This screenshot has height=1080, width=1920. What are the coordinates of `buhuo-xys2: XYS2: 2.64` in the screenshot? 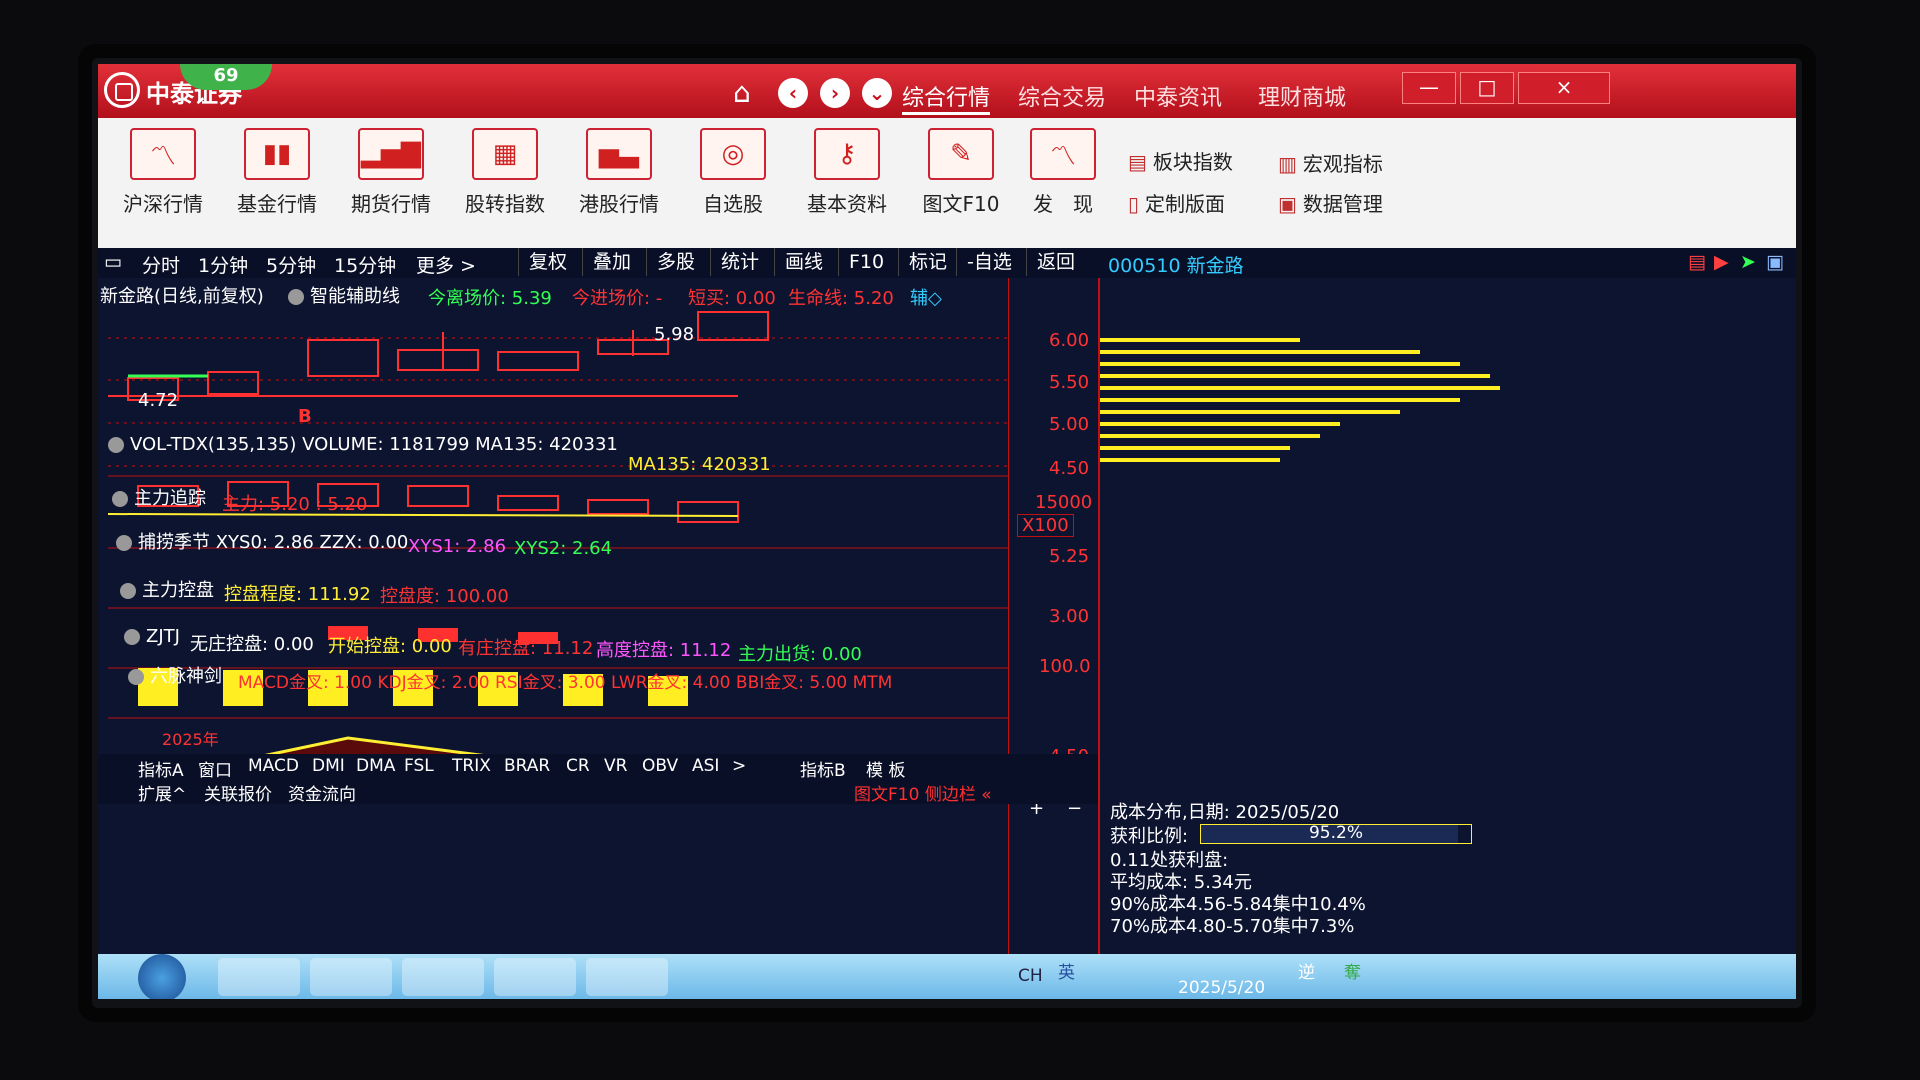 It's located at (563, 548).